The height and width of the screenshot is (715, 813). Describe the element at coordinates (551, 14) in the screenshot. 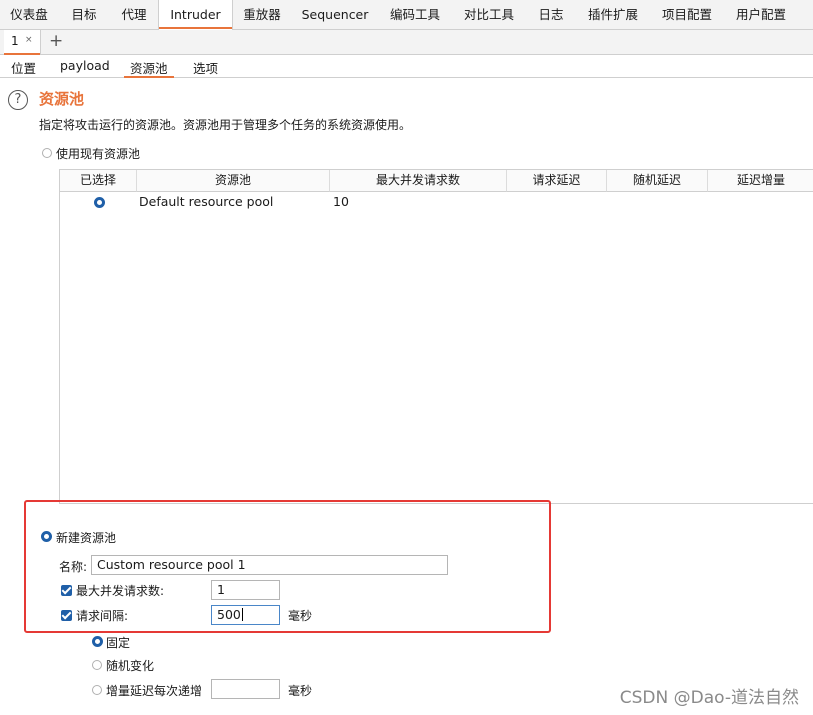

I see `tab-logger: 日志` at that location.